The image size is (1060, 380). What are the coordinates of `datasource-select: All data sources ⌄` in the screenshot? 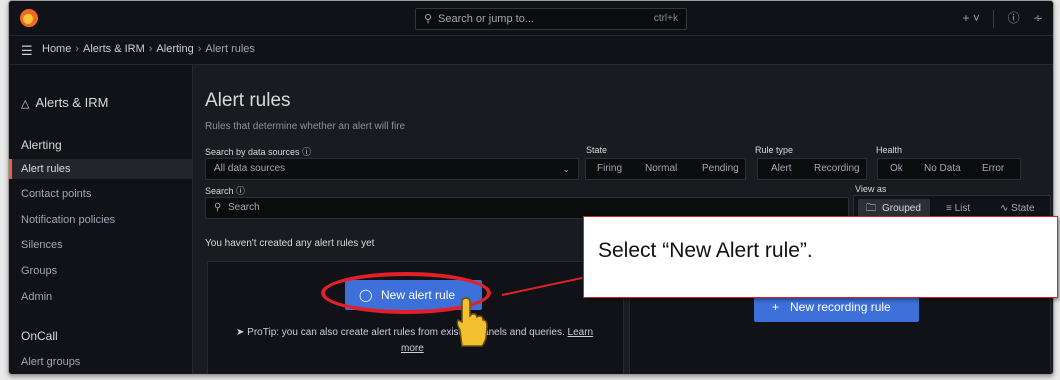 It's located at (392, 169).